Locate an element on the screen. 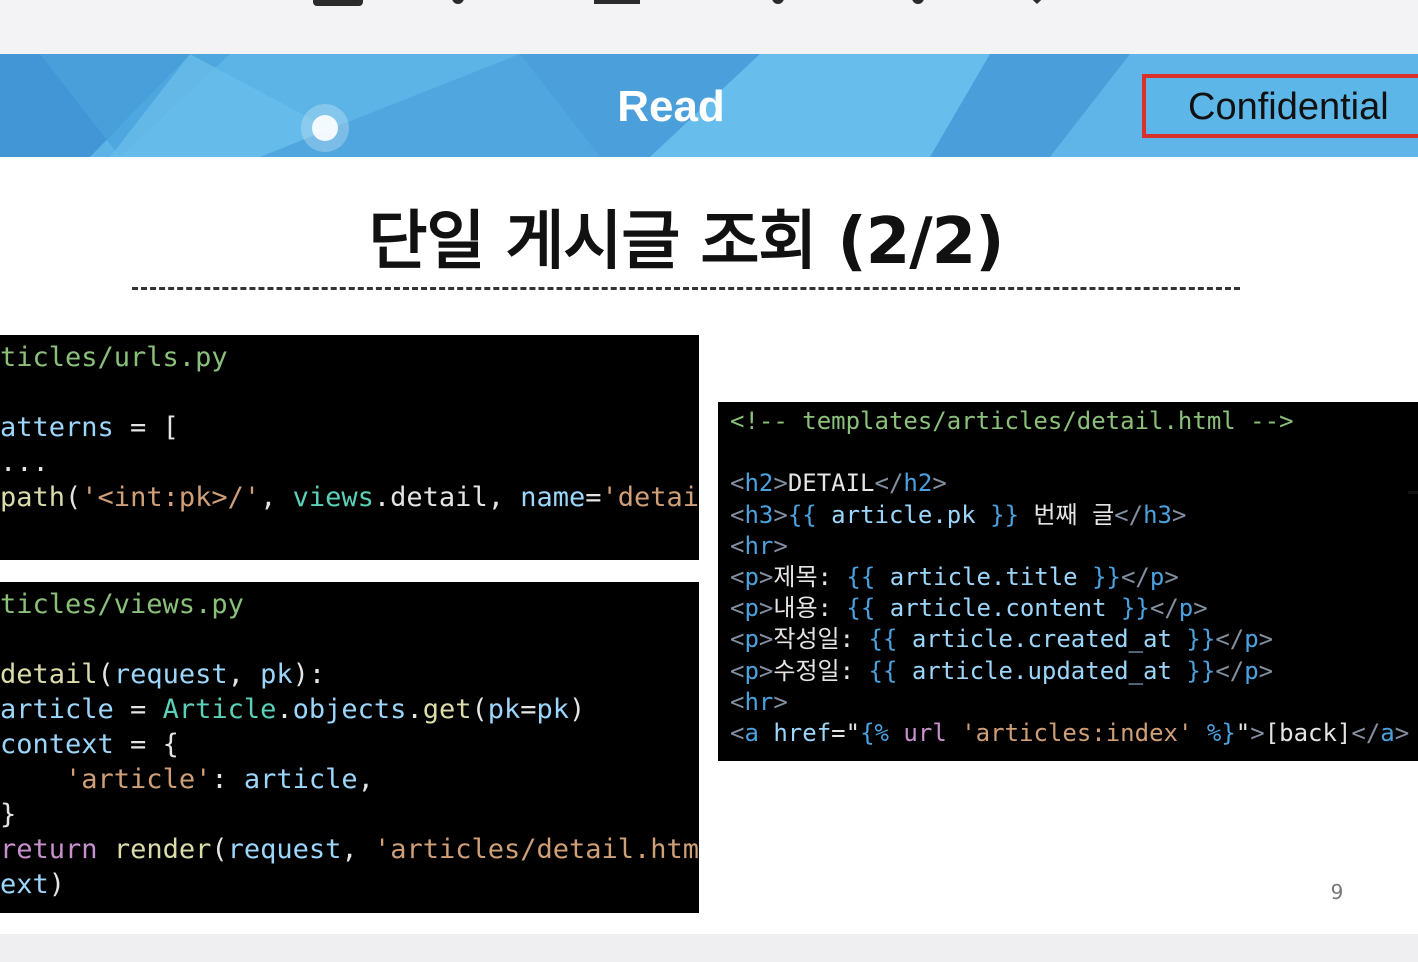 The image size is (1418, 962). slide-title: 단일 게시글 조회 (2/2) is located at coordinates (686, 242).